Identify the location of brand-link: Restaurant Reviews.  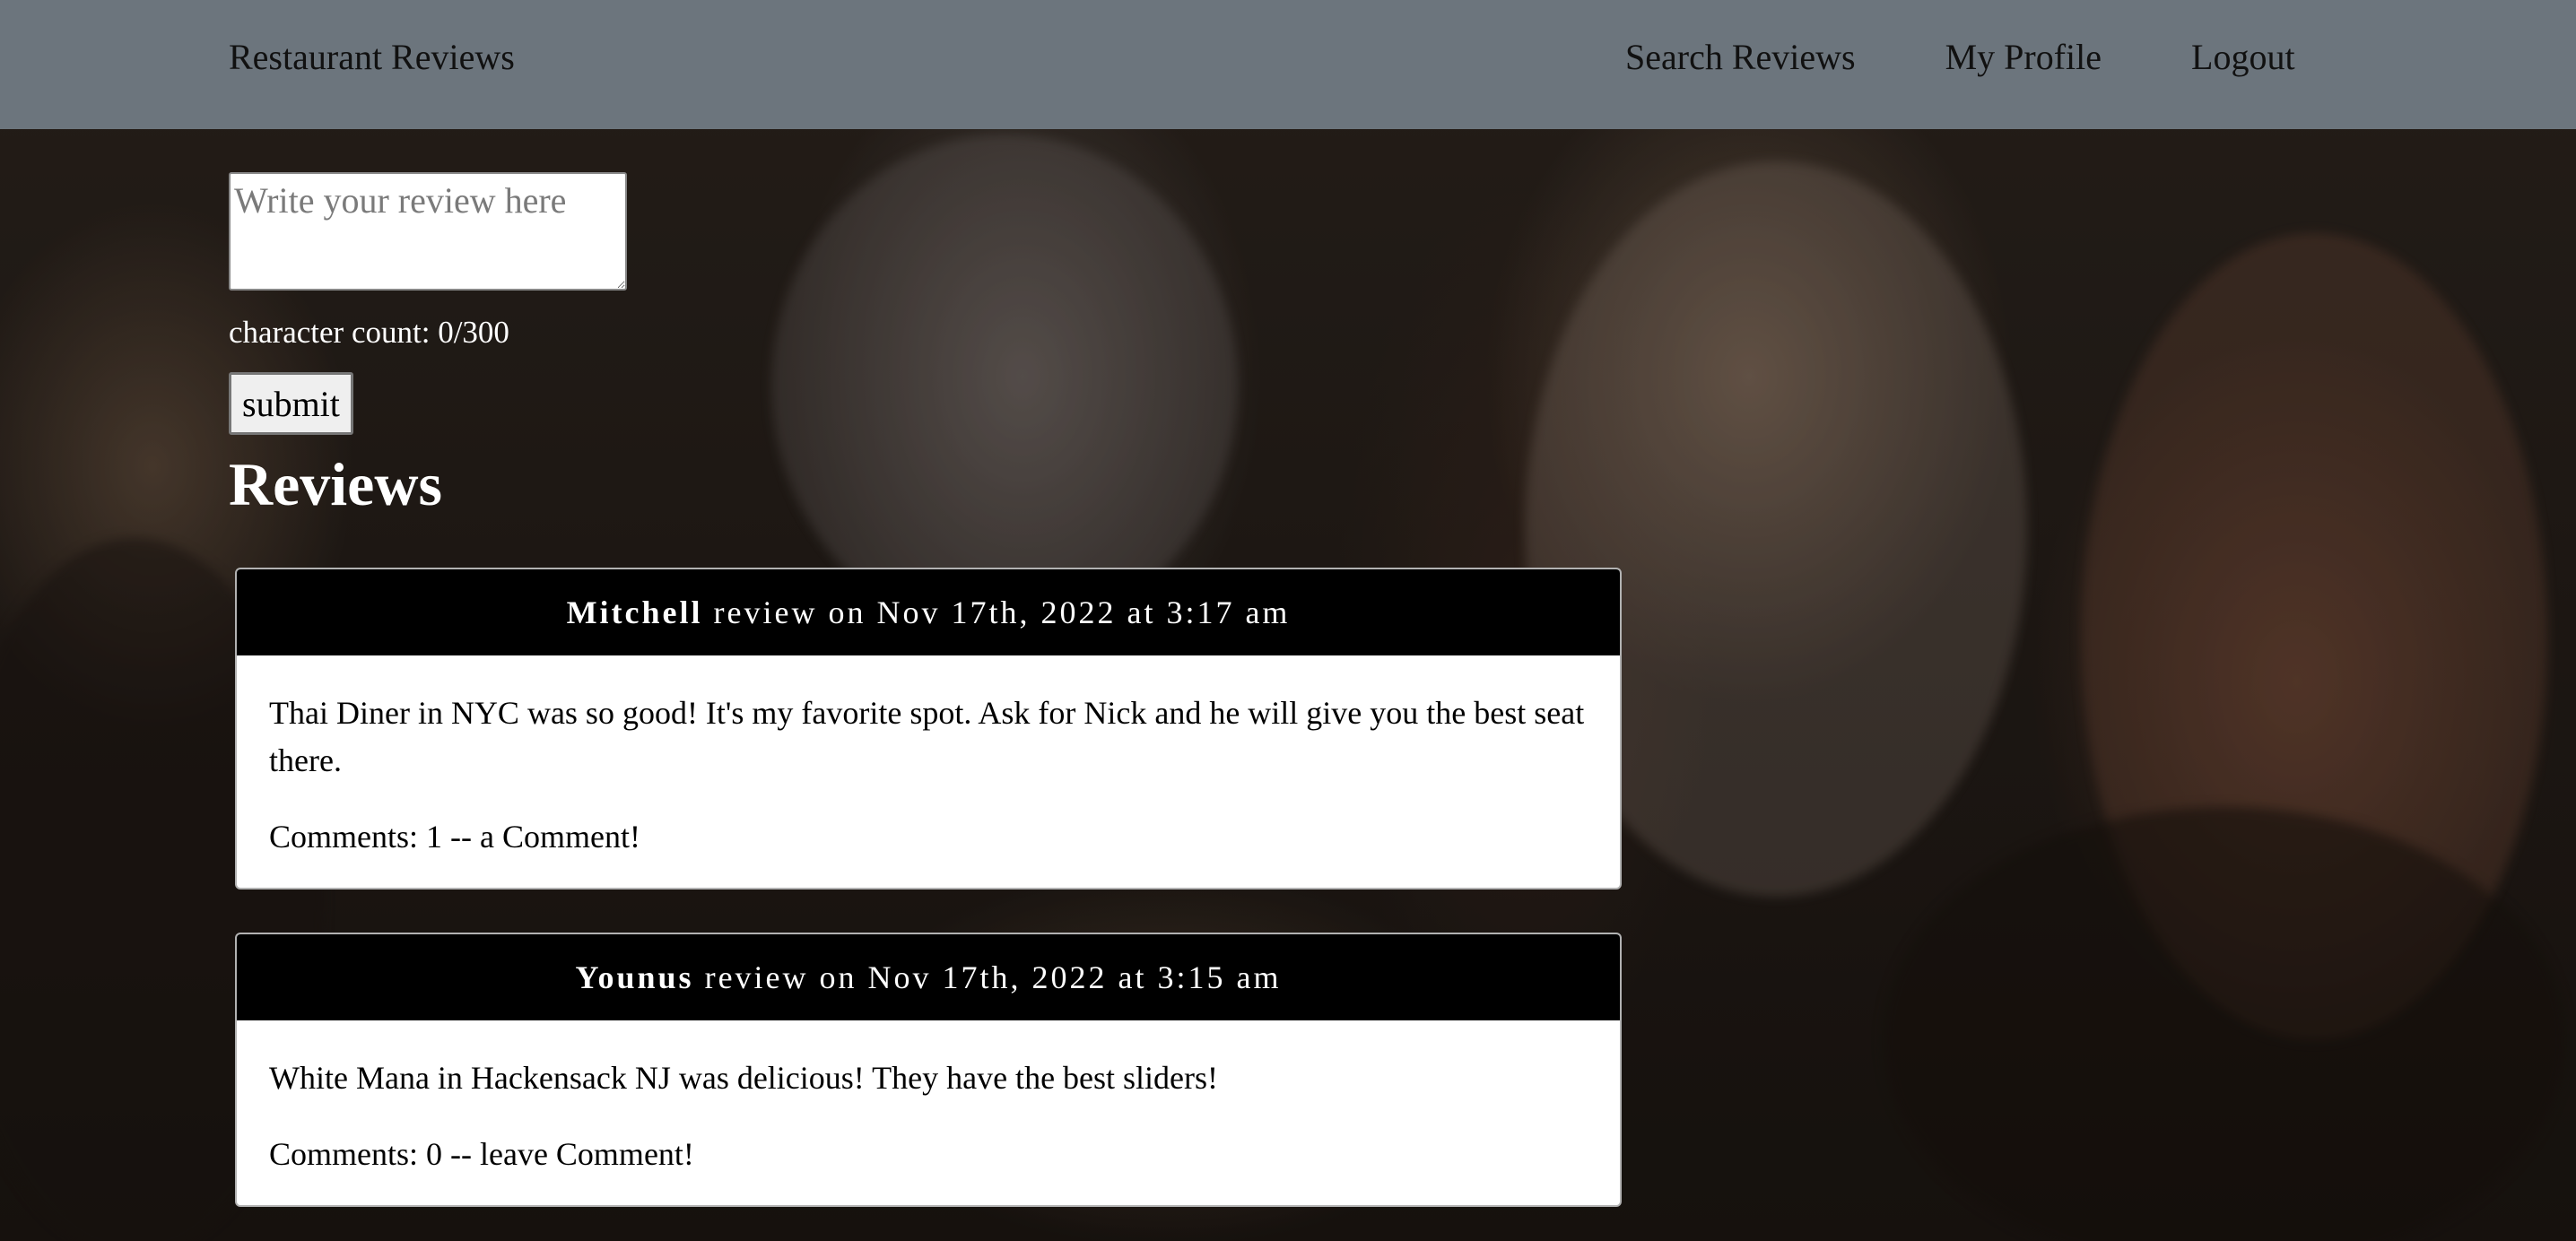
(372, 57).